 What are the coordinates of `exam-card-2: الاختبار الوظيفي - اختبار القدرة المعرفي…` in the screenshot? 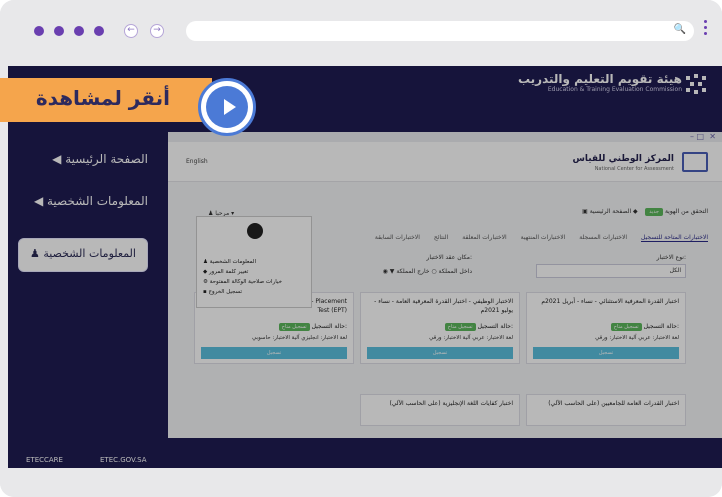 It's located at (440, 328).